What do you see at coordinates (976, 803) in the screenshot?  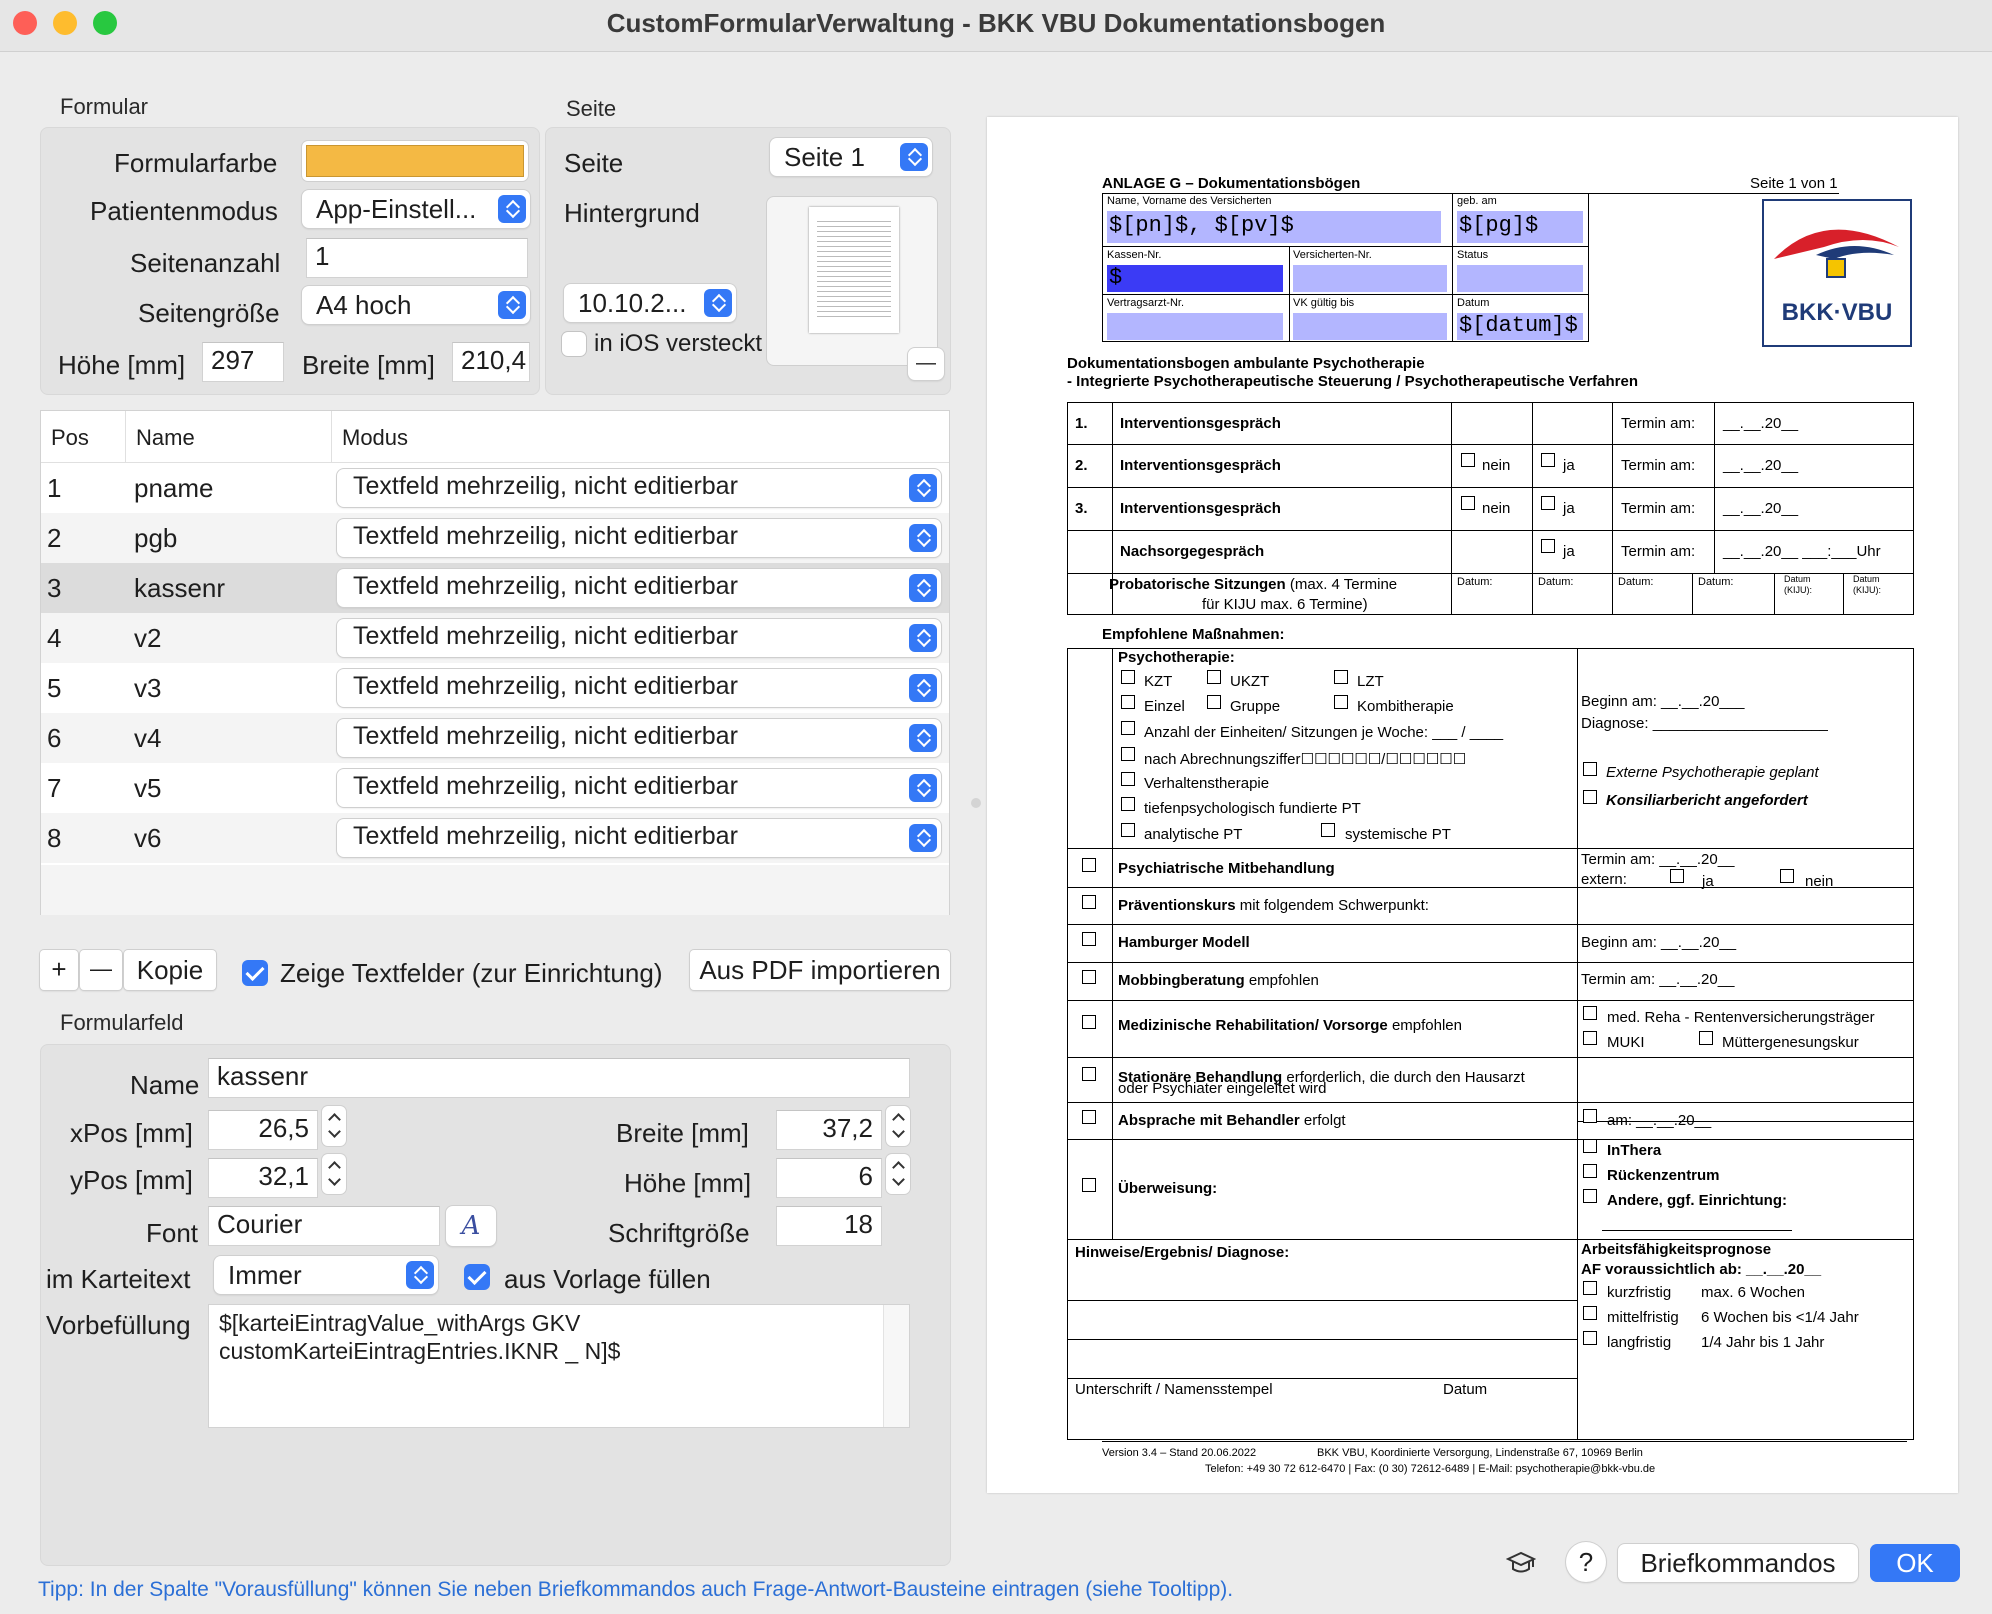 I see `split-view-handle` at bounding box center [976, 803].